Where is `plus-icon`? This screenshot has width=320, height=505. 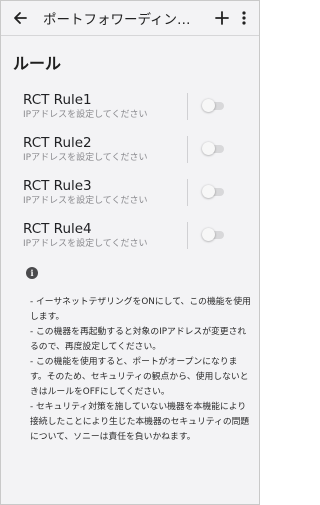 plus-icon is located at coordinates (222, 18).